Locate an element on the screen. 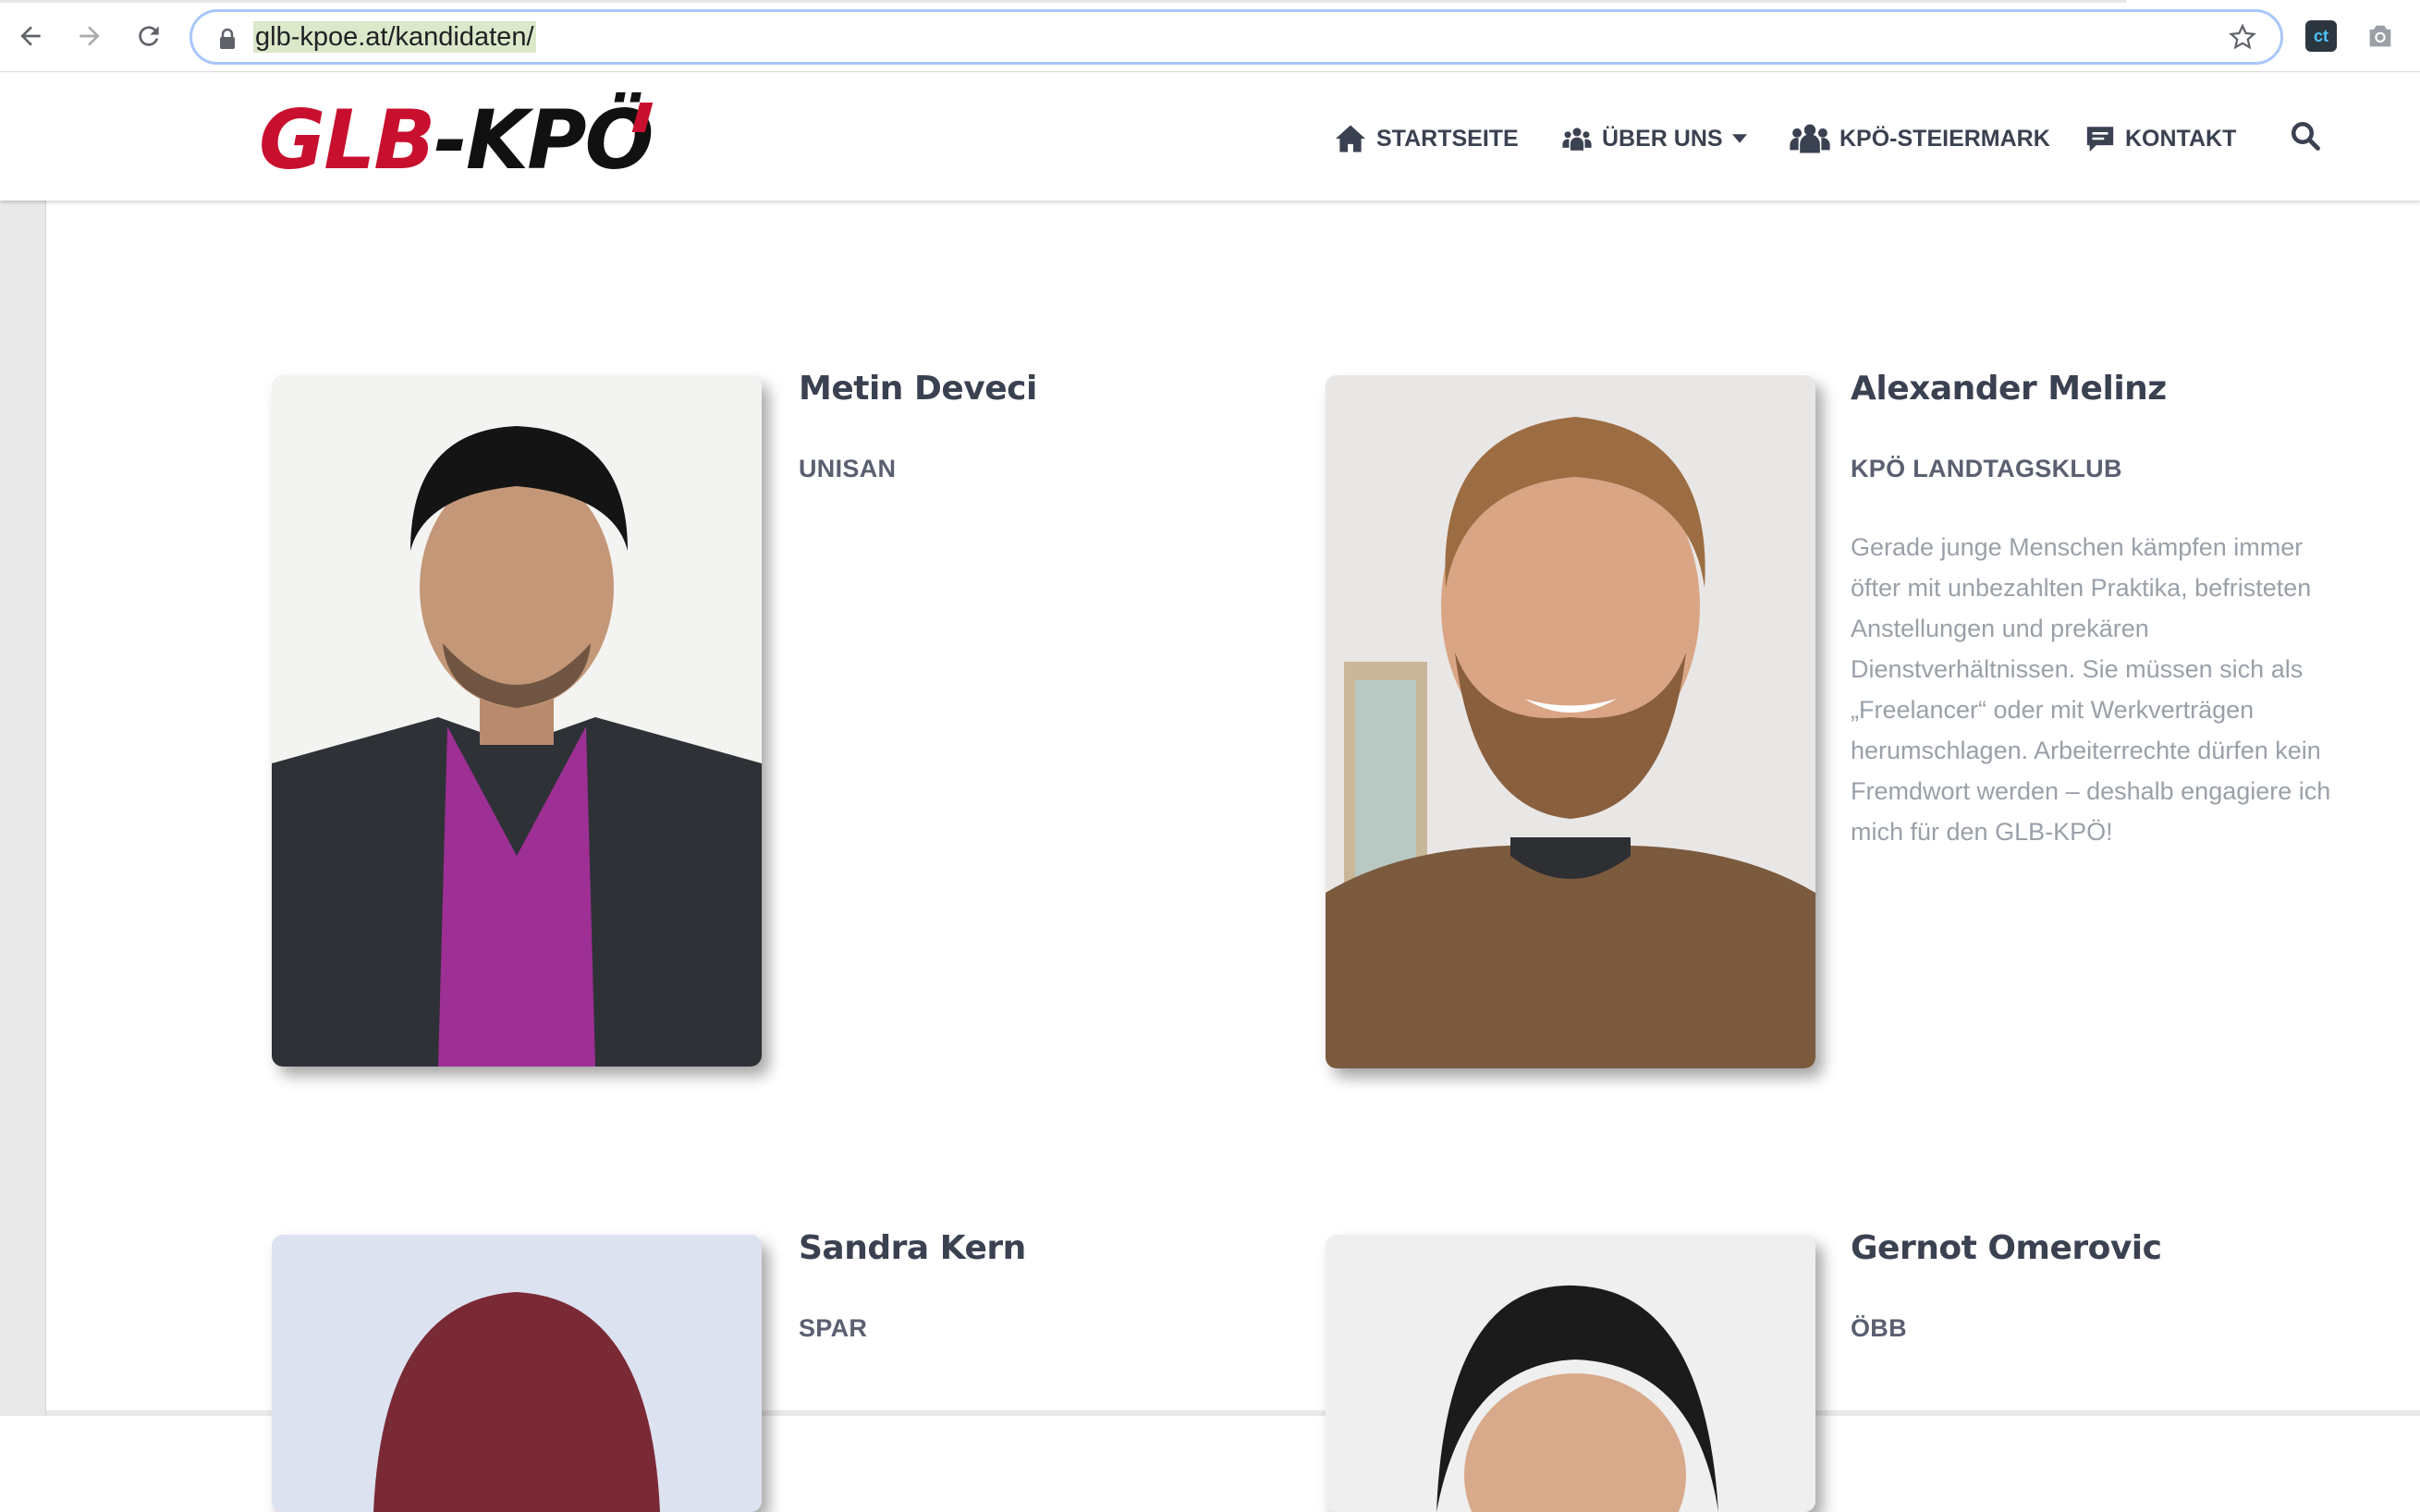 The image size is (2420, 1512). address-bar: glb-kpoe.at/kandidaten/ is located at coordinates (1236, 37).